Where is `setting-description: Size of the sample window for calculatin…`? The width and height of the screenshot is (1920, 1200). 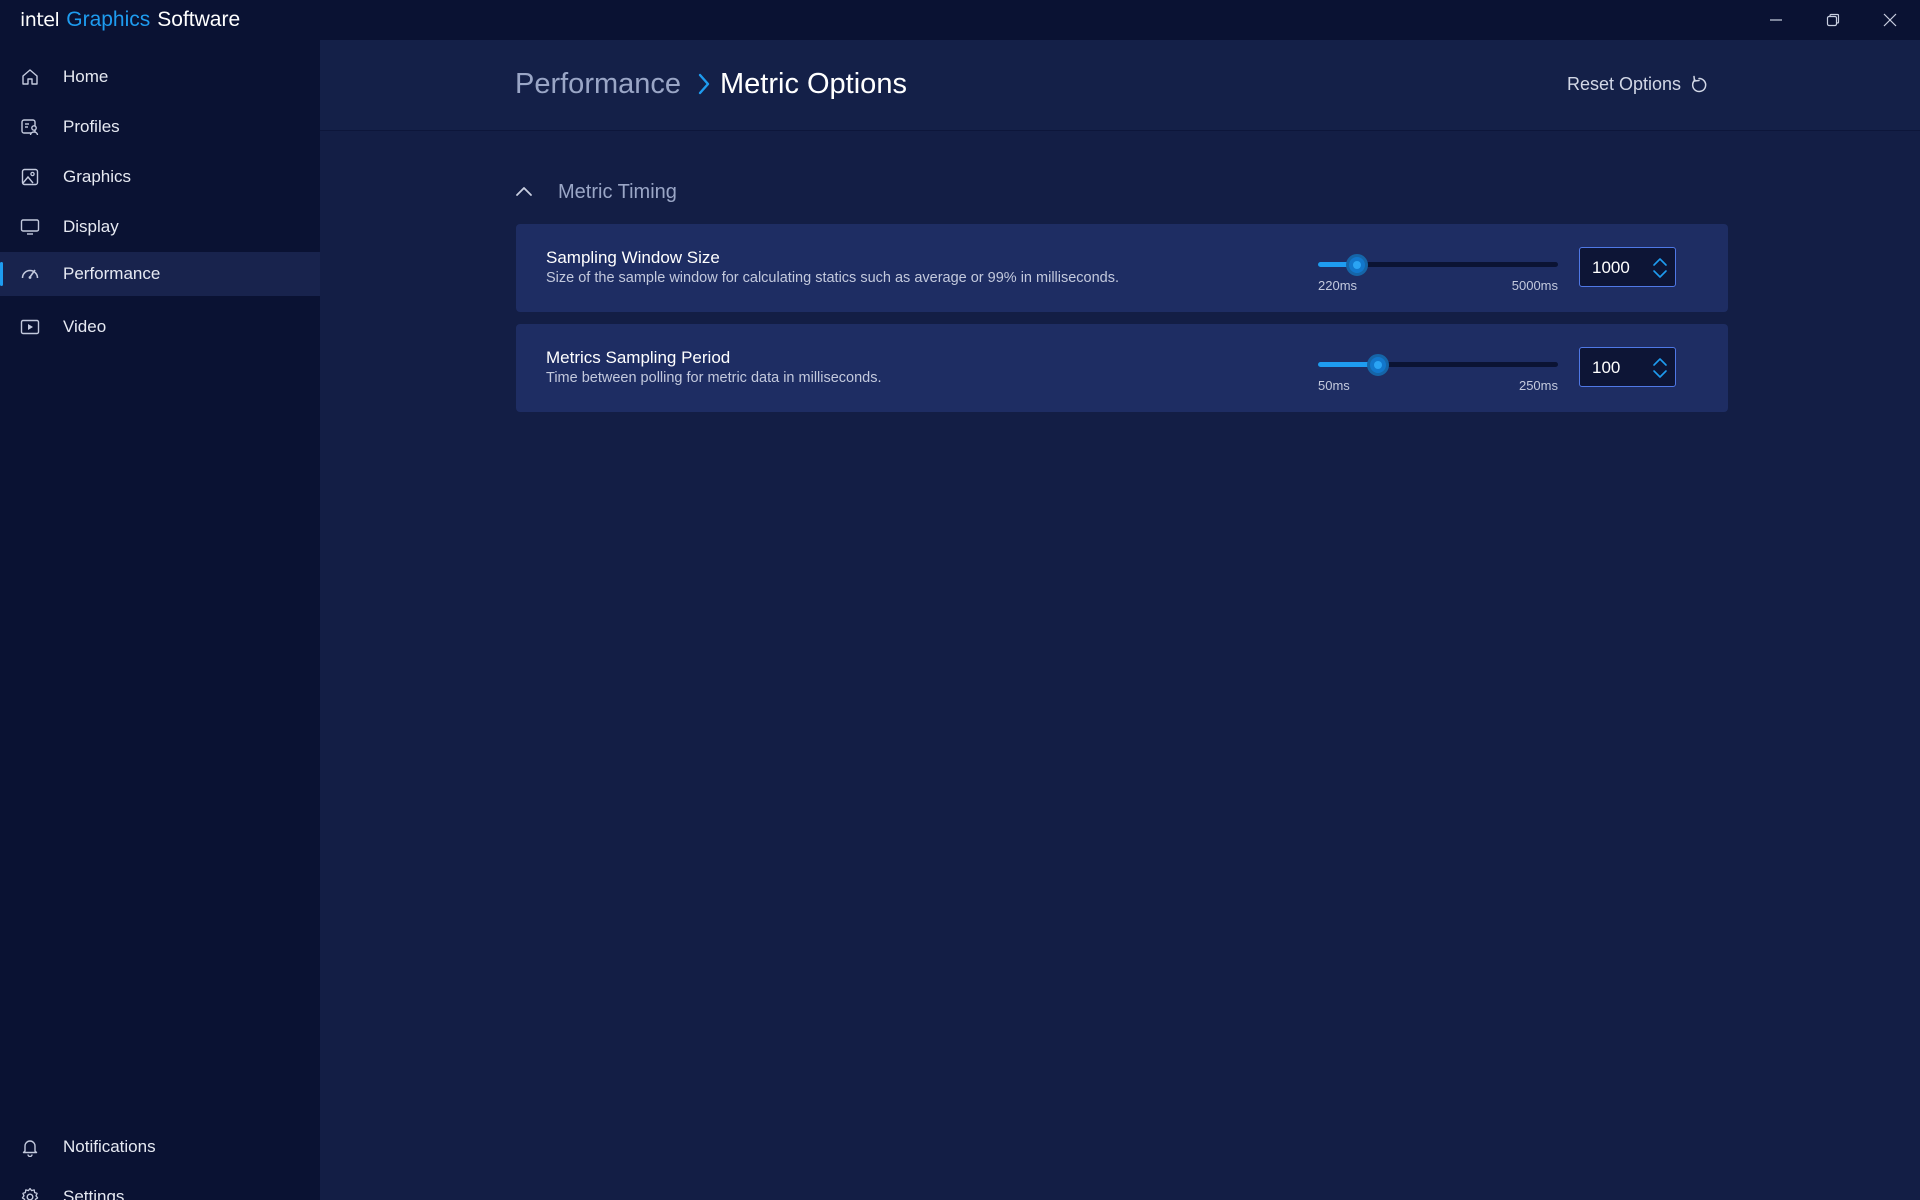
setting-description: Size of the sample window for calculatin… is located at coordinates (833, 278).